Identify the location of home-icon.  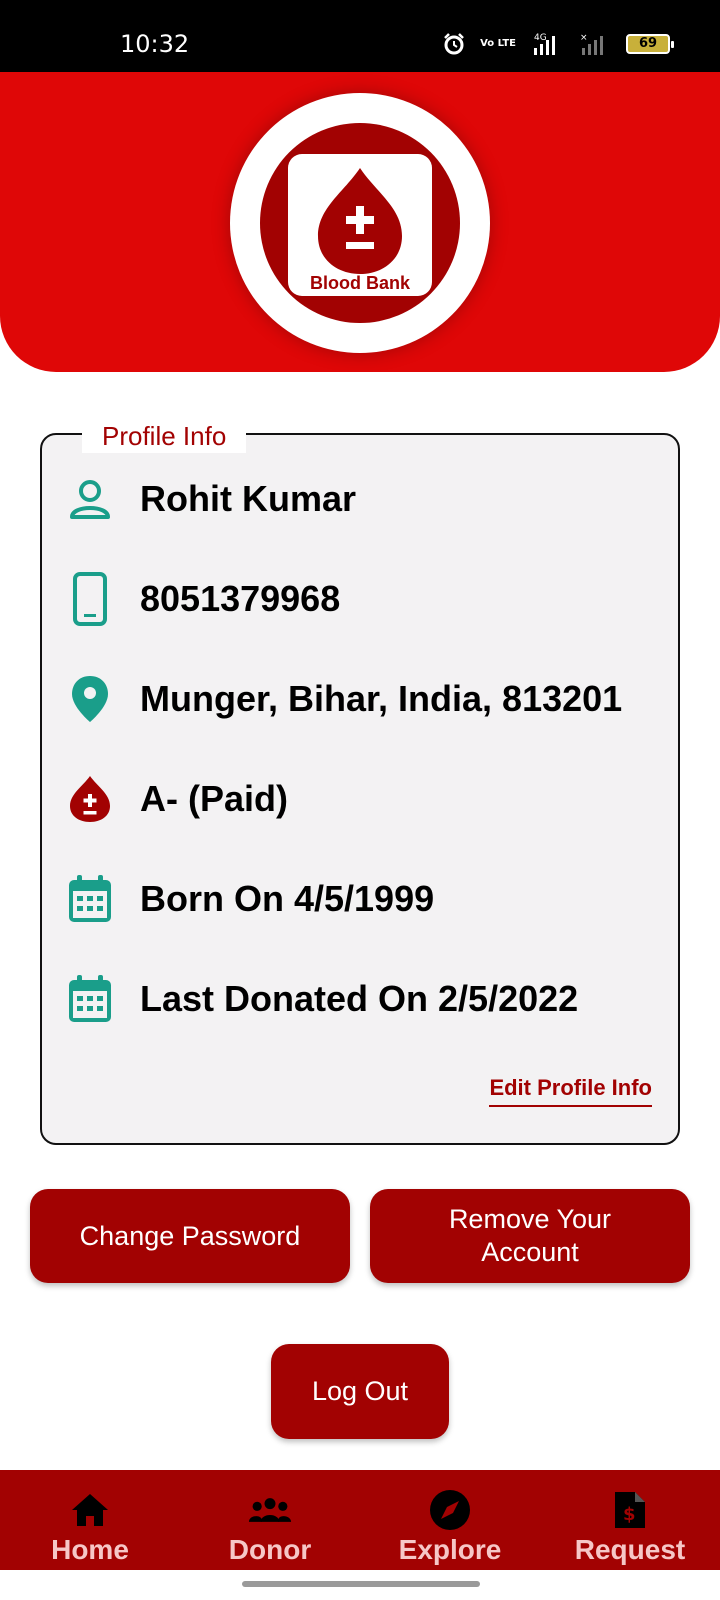
(90, 1510).